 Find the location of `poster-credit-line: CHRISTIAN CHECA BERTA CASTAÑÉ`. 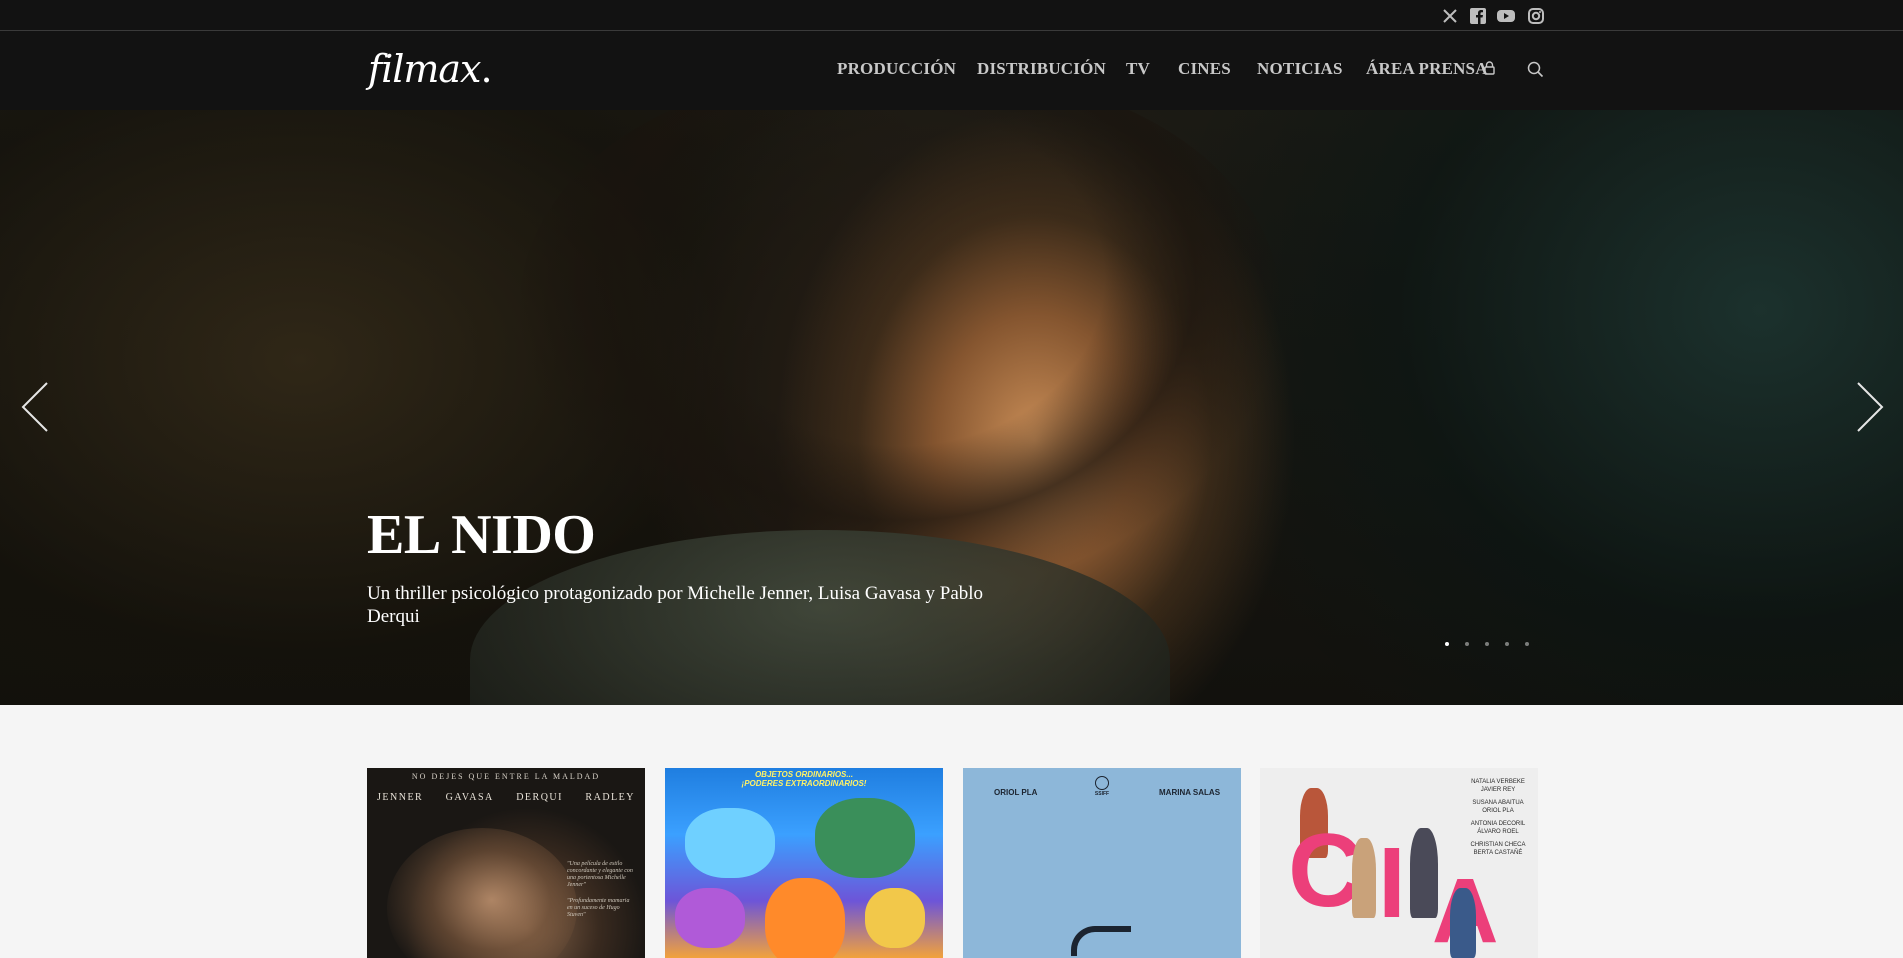

poster-credit-line: CHRISTIAN CHECA BERTA CASTAÑÉ is located at coordinates (1498, 849).